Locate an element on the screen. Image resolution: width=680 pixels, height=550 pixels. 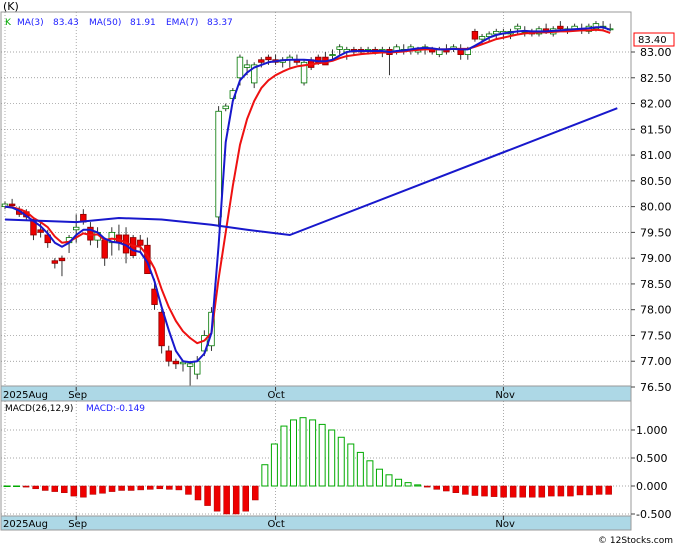
price-y-tick-label: 80.50 is located at coordinates (656, 181).